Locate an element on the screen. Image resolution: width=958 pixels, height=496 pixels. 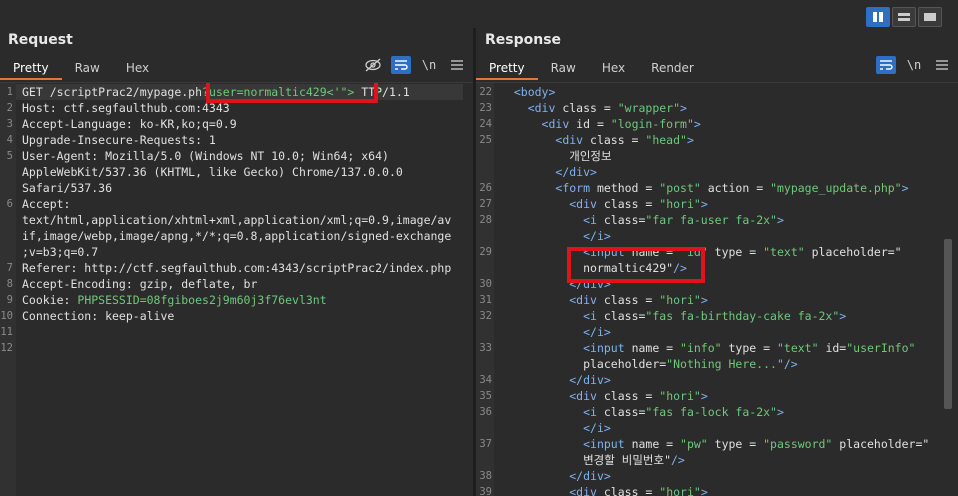
request-line-part: Accept-Language: ko-KR,ko;q=0.9 is located at coordinates (129, 124).